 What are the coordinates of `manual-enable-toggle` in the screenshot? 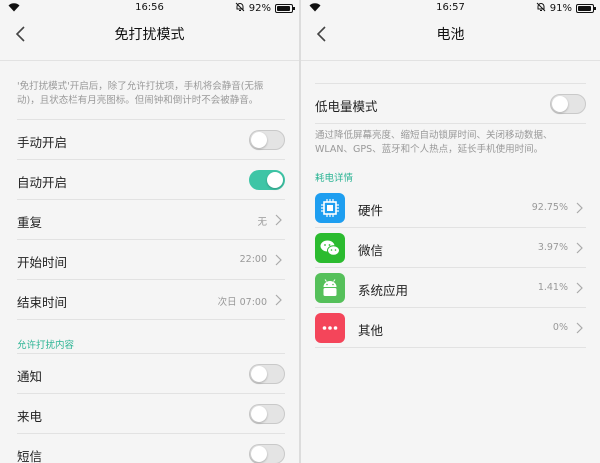 It's located at (267, 140).